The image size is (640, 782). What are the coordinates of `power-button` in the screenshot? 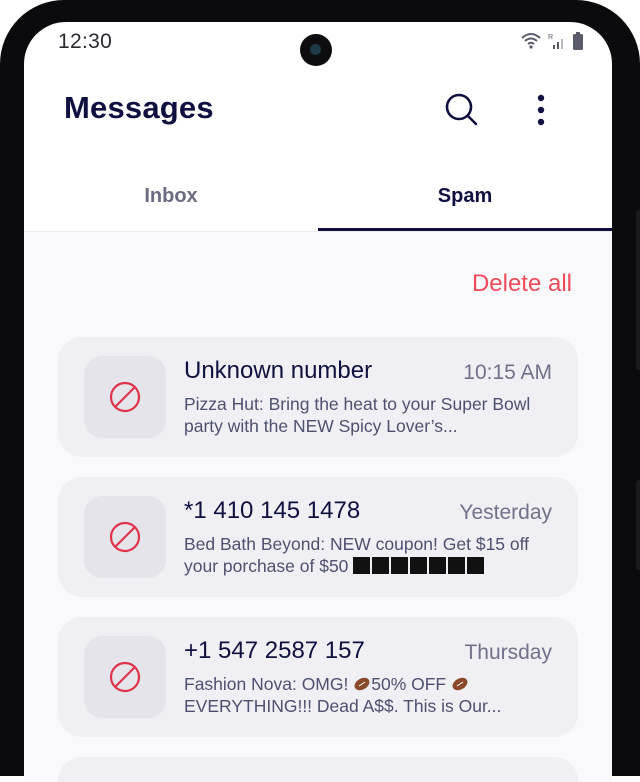 It's located at (638, 525).